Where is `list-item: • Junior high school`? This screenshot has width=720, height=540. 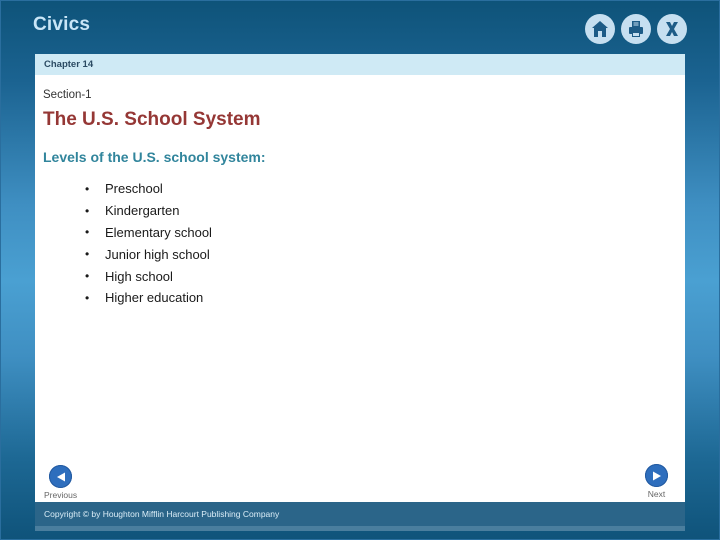 list-item: • Junior high school is located at coordinates (148, 254).